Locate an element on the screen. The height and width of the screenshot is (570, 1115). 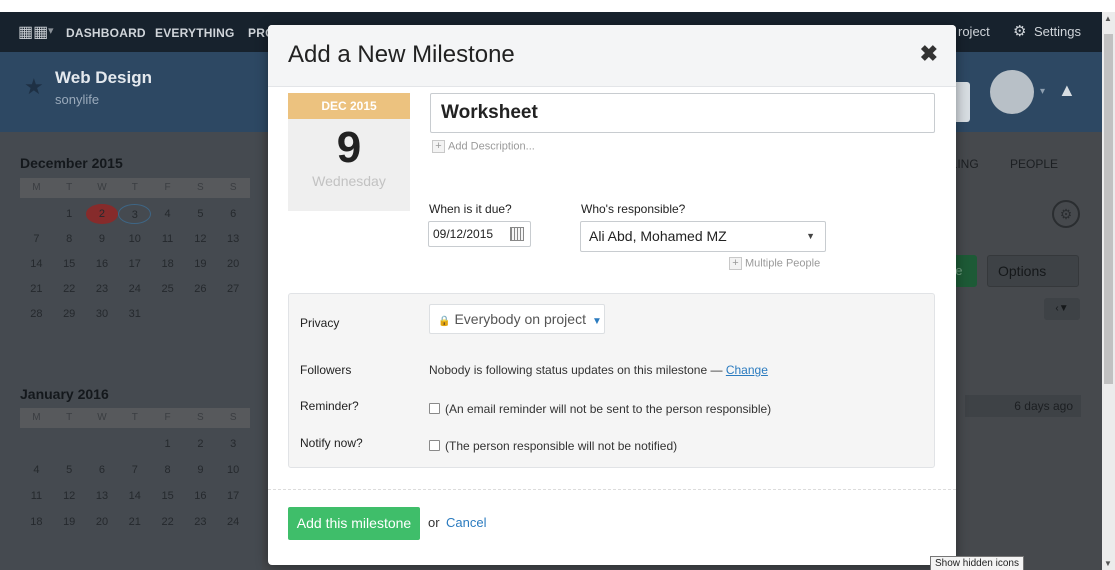
calendar-icon is located at coordinates (517, 234).